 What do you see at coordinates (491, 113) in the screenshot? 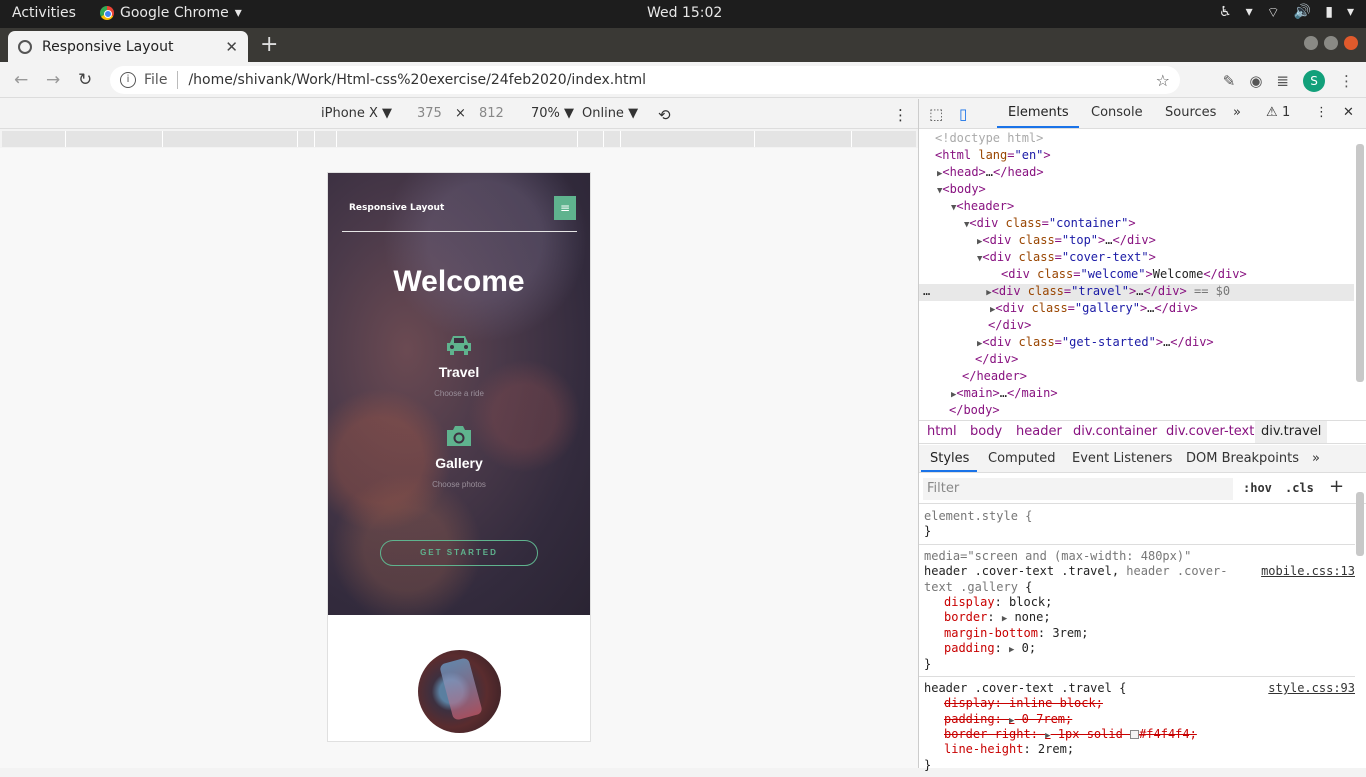
I see `height-input: 812` at bounding box center [491, 113].